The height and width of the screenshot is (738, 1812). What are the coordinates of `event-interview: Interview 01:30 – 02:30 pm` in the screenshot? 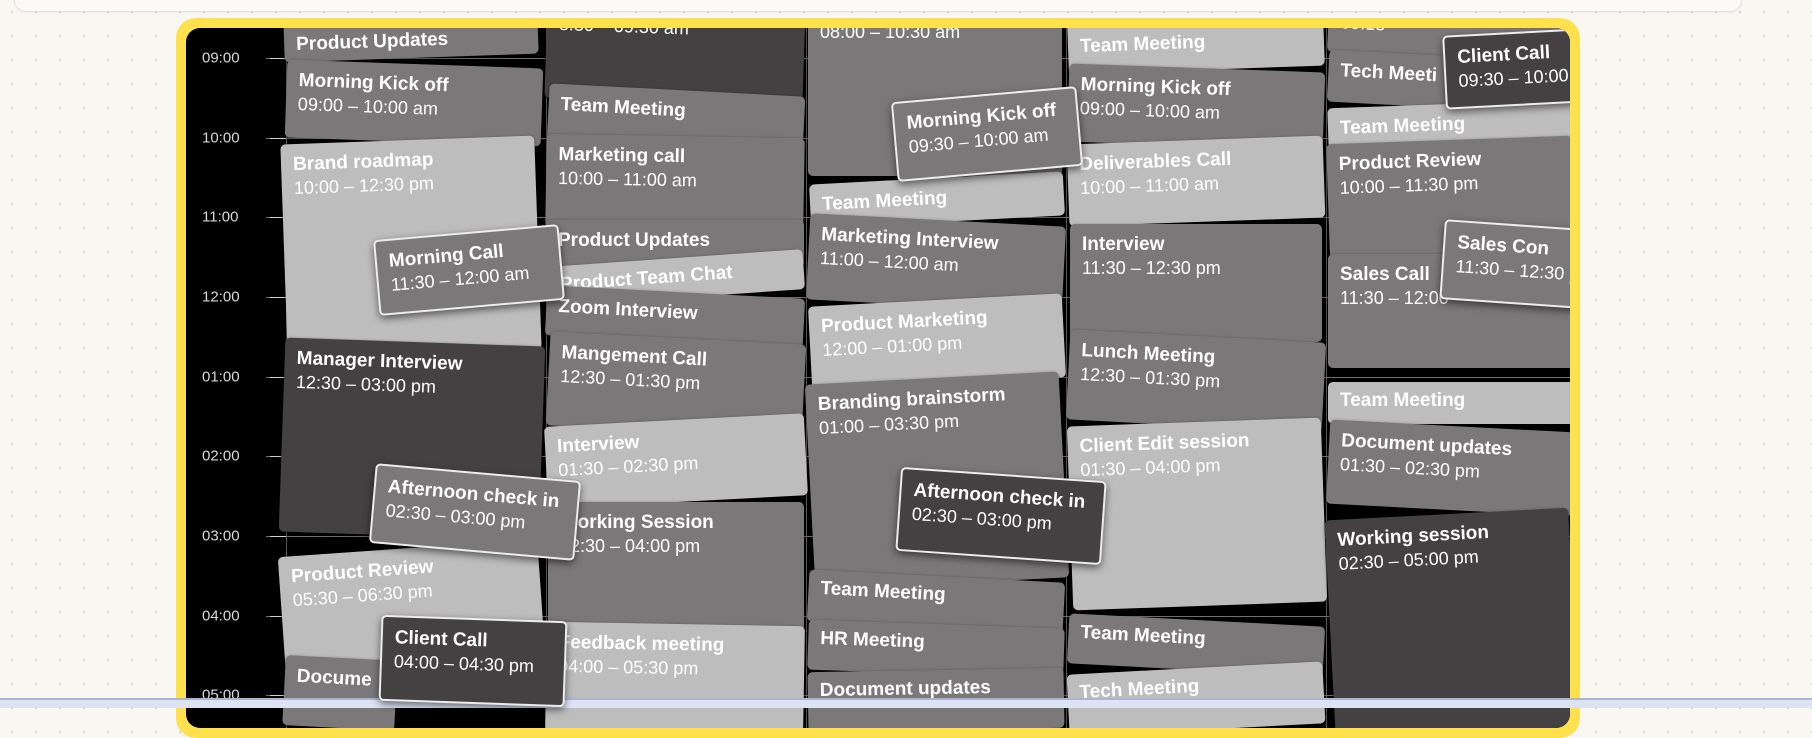 It's located at (676, 461).